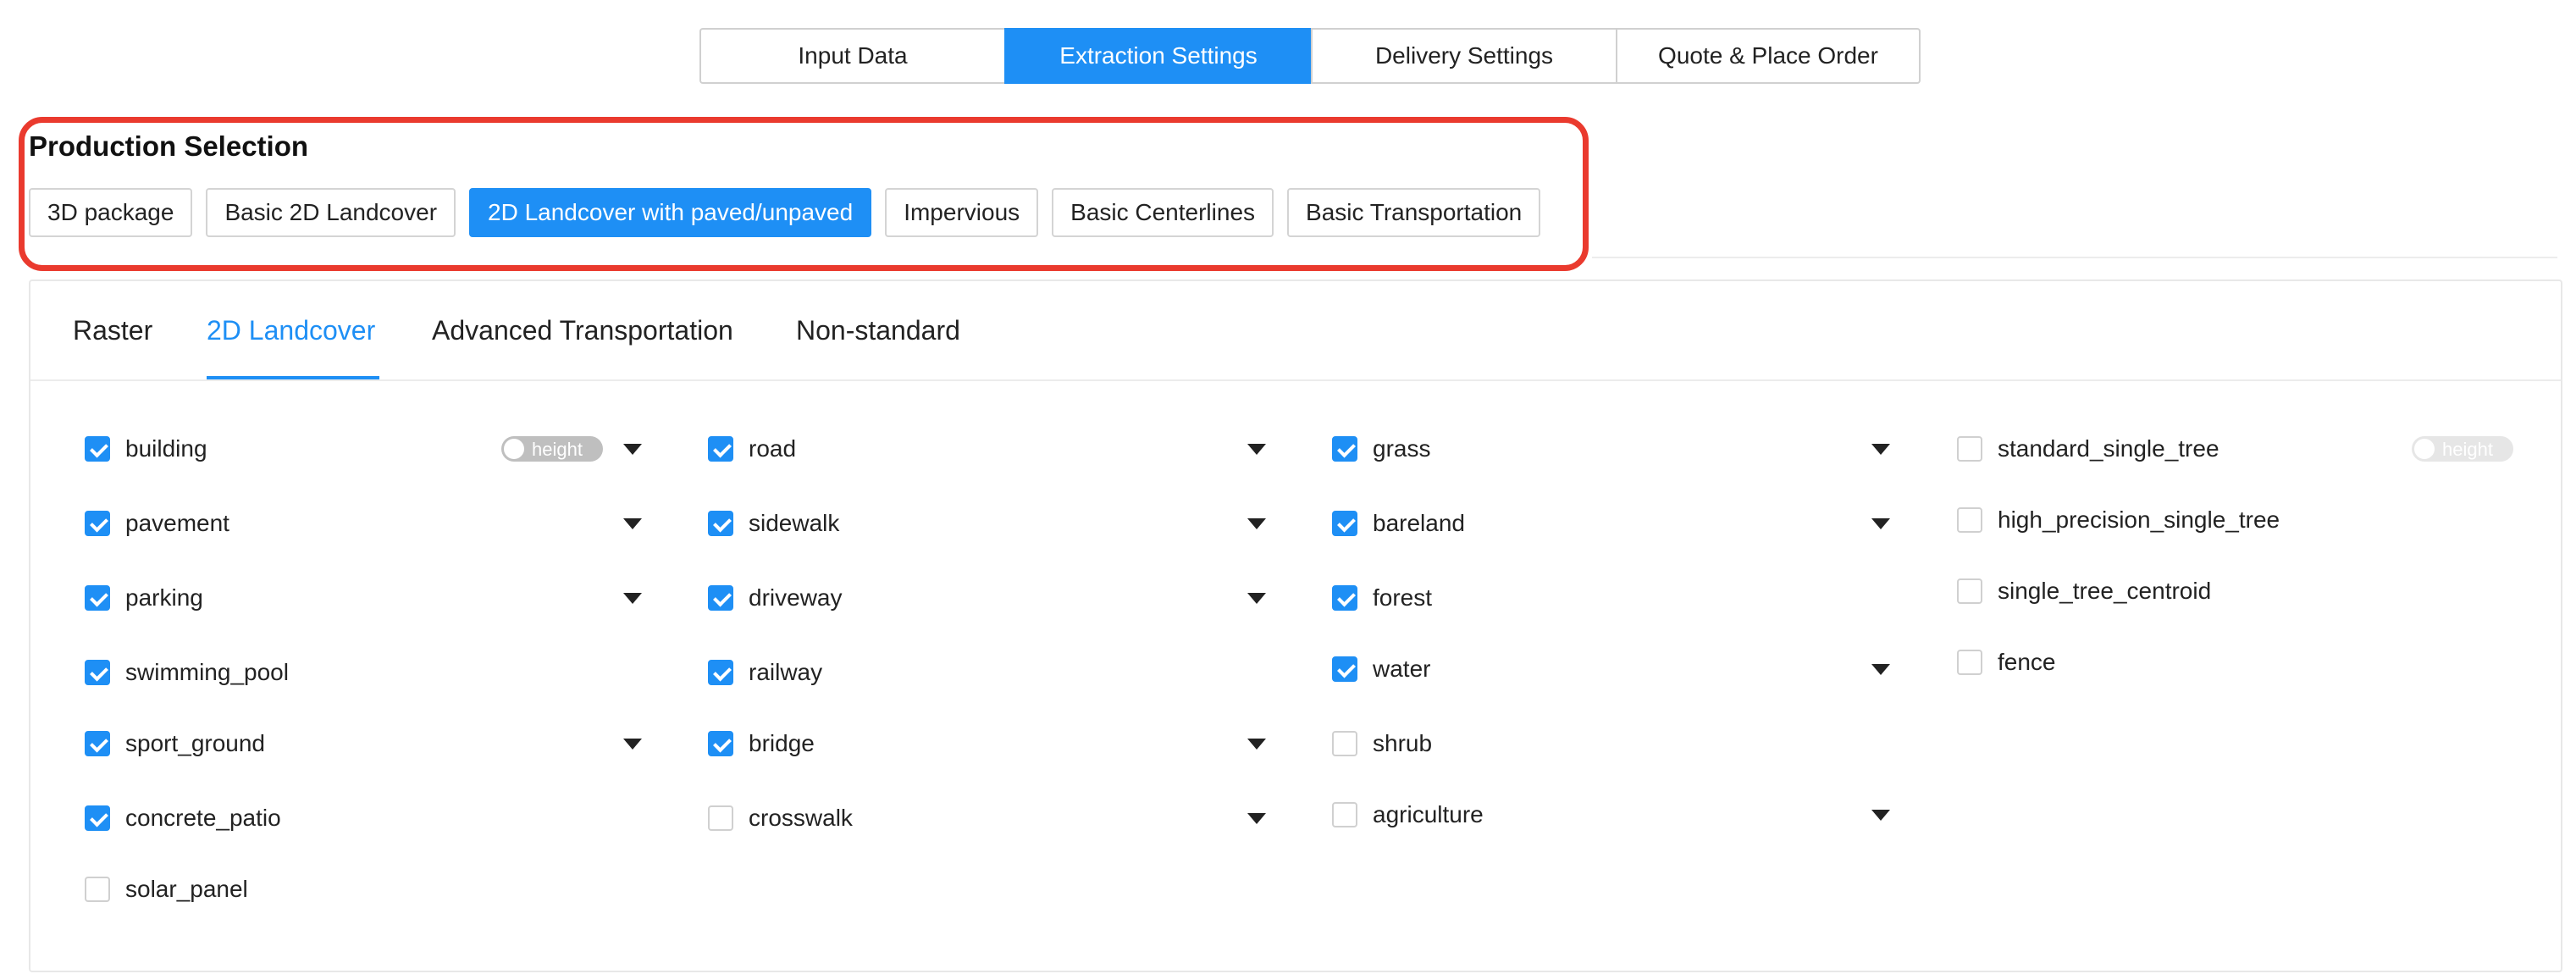 The image size is (2576, 974). I want to click on feature-label: forest, so click(1403, 597).